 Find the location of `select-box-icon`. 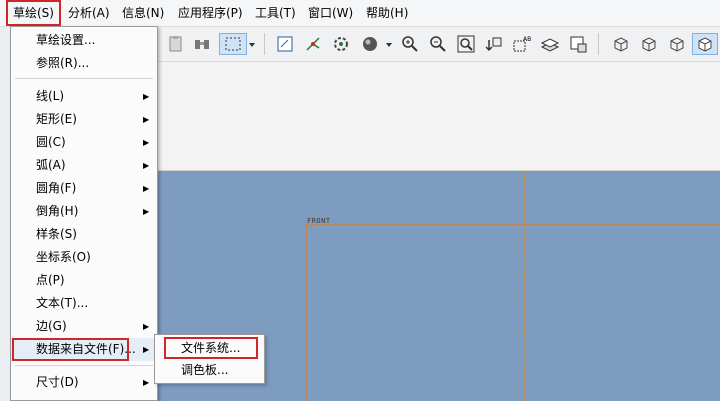

select-box-icon is located at coordinates (233, 44).